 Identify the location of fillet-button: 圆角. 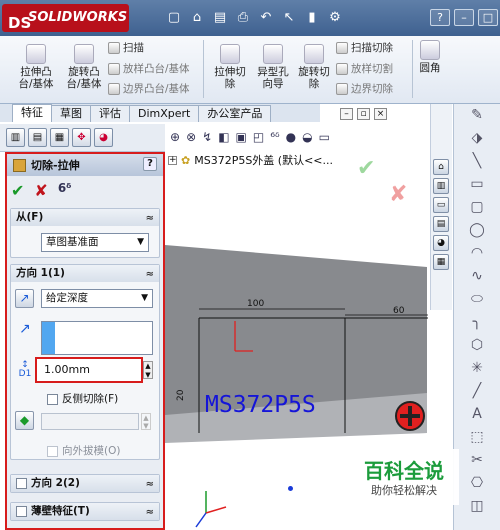
(430, 57).